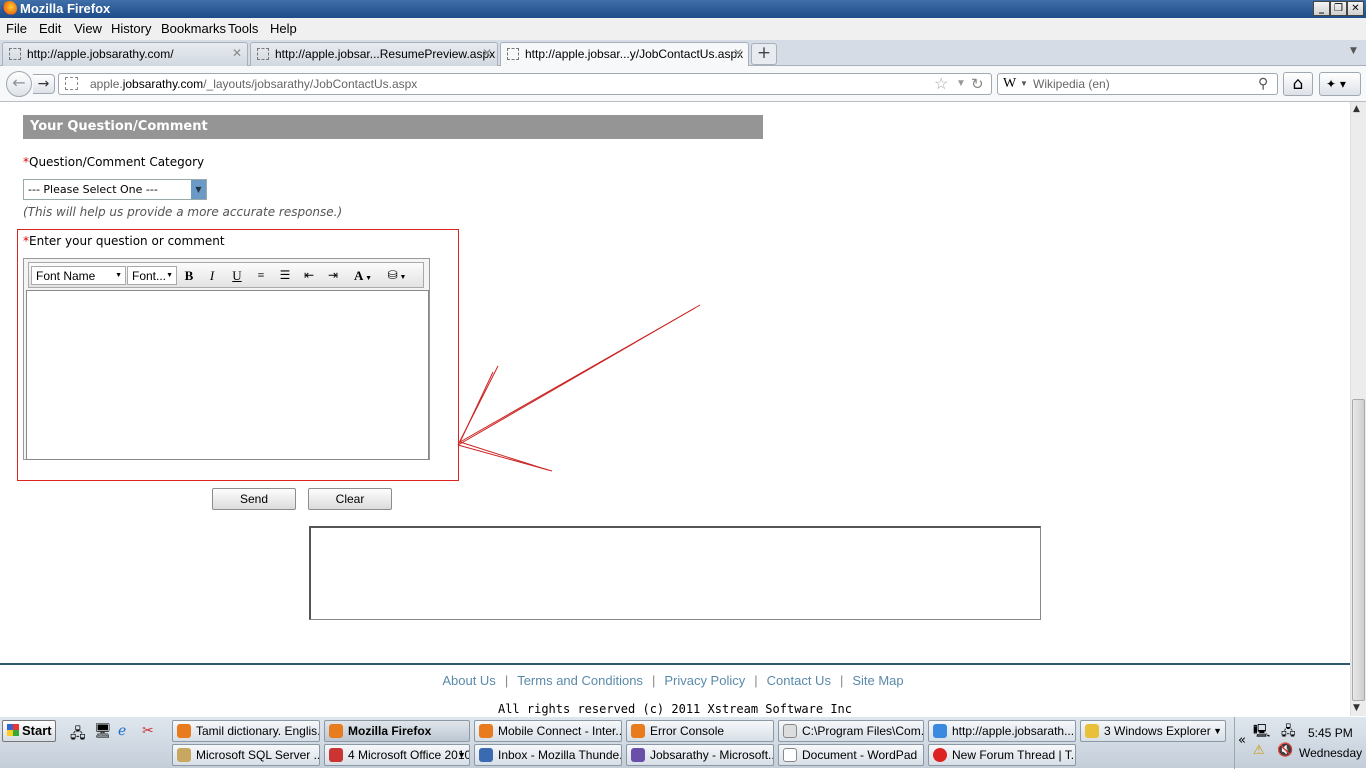 This screenshot has width=1366, height=769. I want to click on section-header: Your Question/Comment, so click(393, 127).